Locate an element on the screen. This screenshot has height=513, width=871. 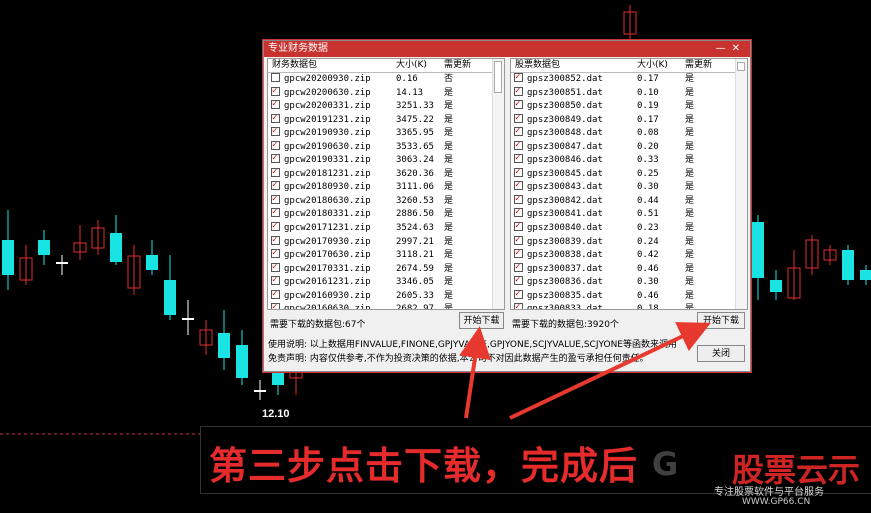
row-size: 0.30 is located at coordinates (648, 187).